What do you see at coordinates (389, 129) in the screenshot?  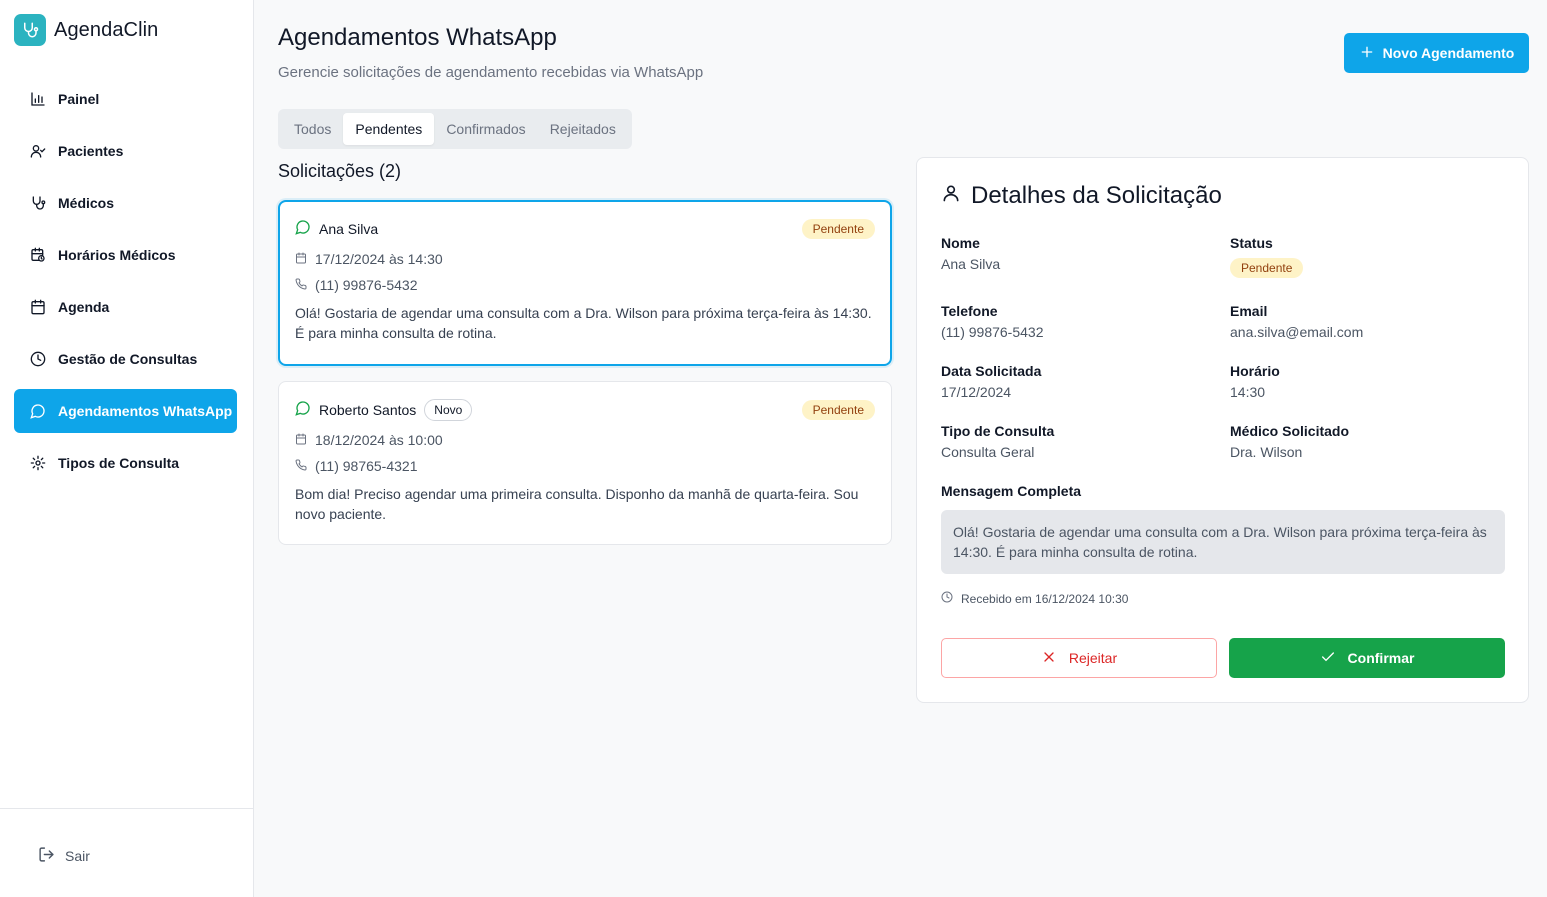 I see `tab-pendentes: Pendentes` at bounding box center [389, 129].